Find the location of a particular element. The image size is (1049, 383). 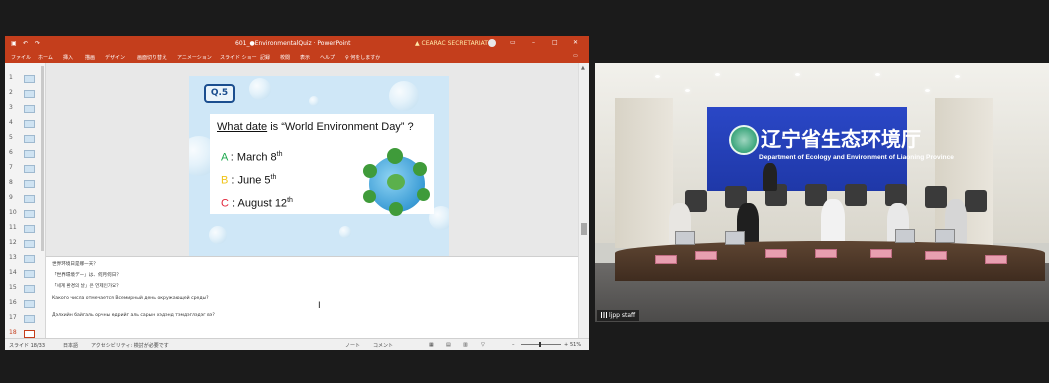

zoom-slider-handle is located at coordinates (540, 344).